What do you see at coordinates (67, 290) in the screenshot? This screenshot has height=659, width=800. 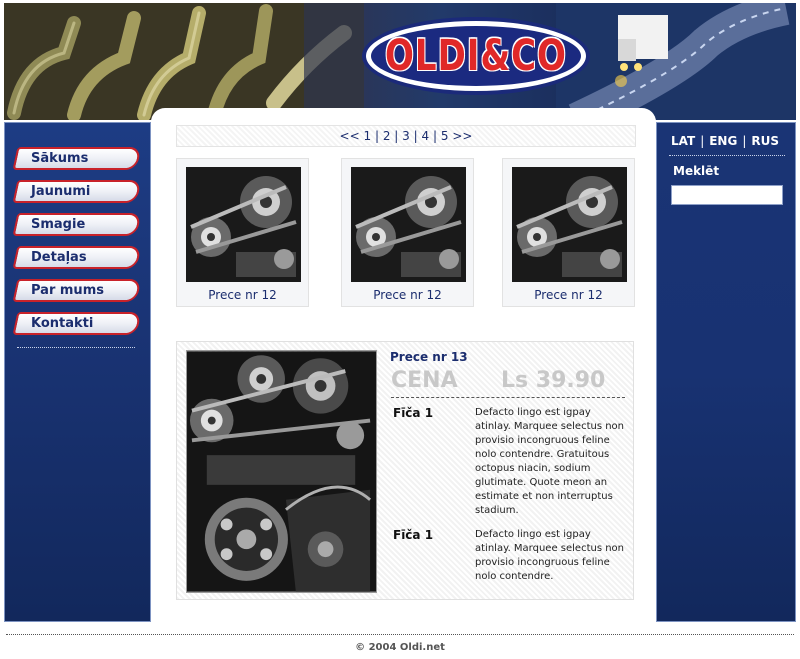 I see `nav-item-label: Par mums` at bounding box center [67, 290].